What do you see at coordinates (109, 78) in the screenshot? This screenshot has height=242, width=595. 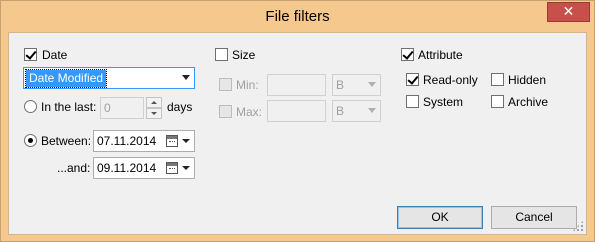 I see `date-type-select: Date Modified` at bounding box center [109, 78].